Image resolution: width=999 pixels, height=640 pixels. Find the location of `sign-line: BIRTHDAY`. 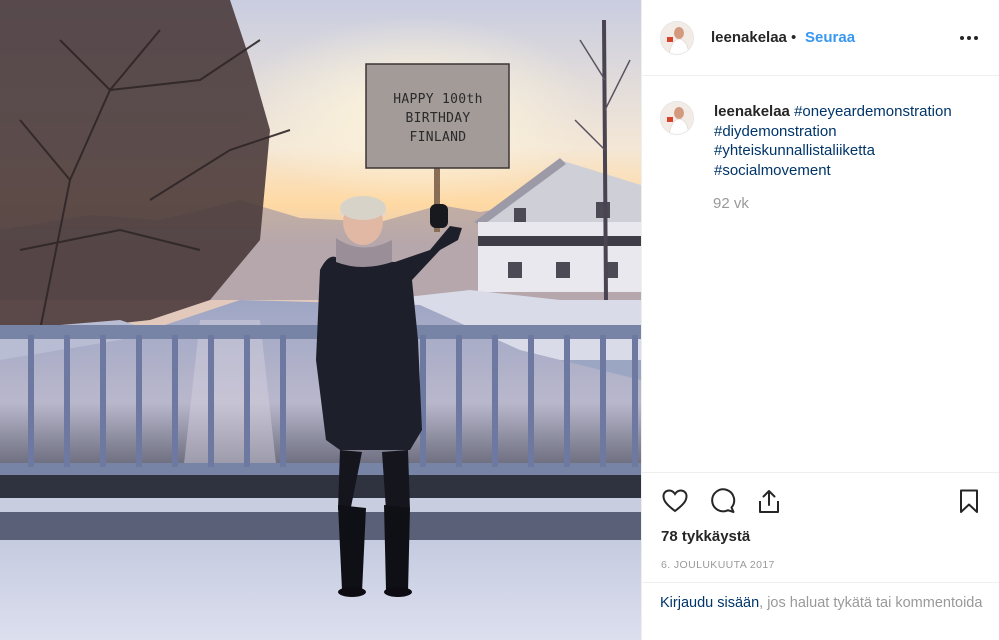

sign-line: BIRTHDAY is located at coordinates (438, 118).